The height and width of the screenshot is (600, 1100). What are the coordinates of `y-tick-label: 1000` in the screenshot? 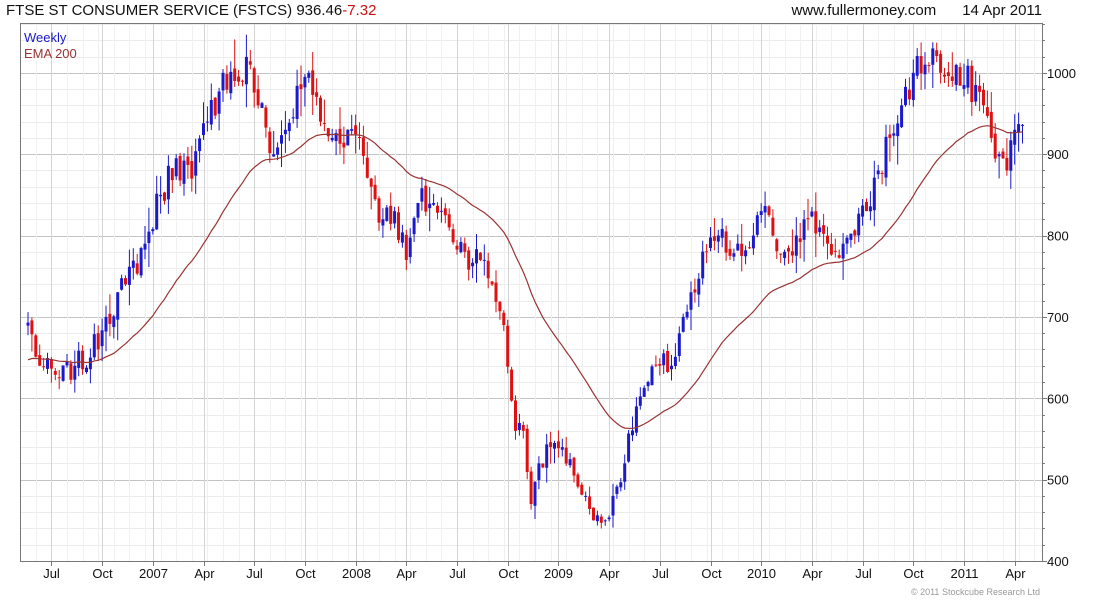 It's located at (1061, 73).